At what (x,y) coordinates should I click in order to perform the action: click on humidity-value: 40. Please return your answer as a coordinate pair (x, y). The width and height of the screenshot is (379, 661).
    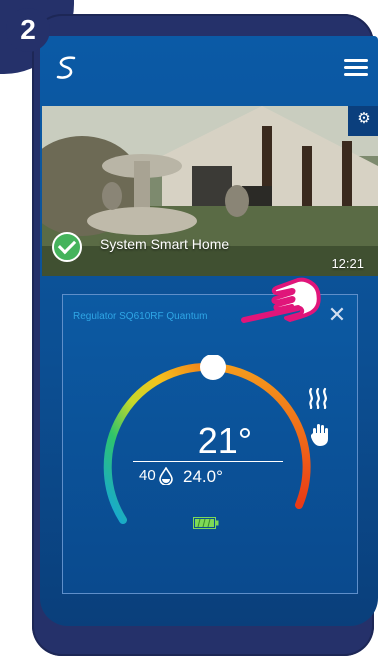
    Looking at the image, I should click on (147, 475).